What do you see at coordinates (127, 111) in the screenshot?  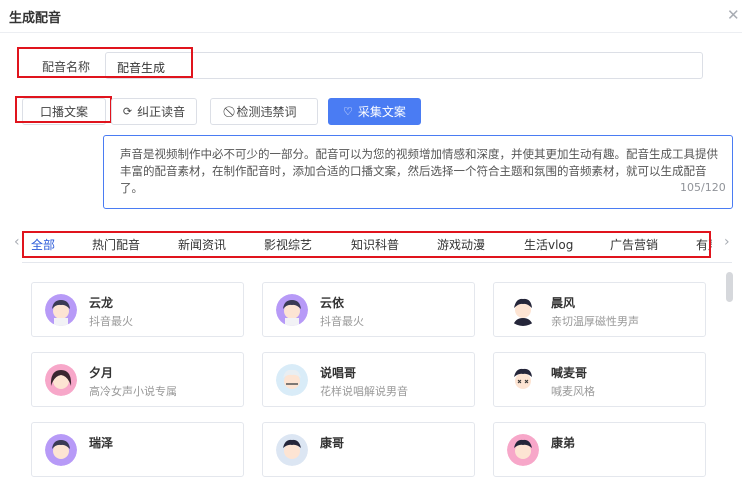 I see `refresh-icon: ⟳` at bounding box center [127, 111].